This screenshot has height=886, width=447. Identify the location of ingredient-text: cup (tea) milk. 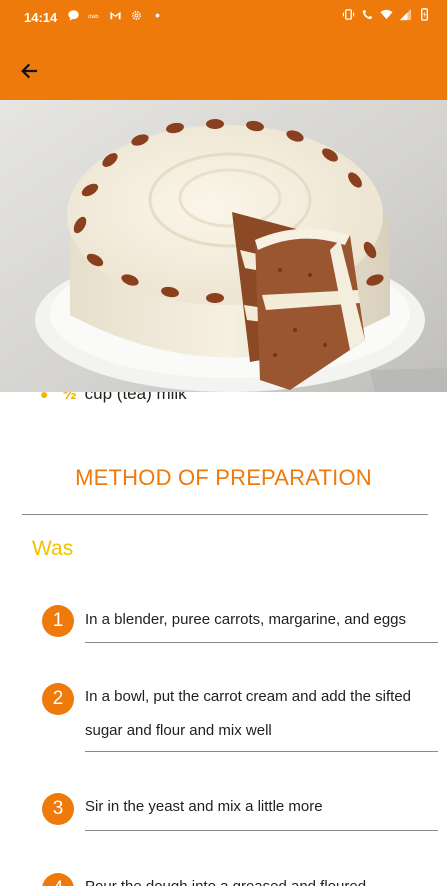
(135, 397).